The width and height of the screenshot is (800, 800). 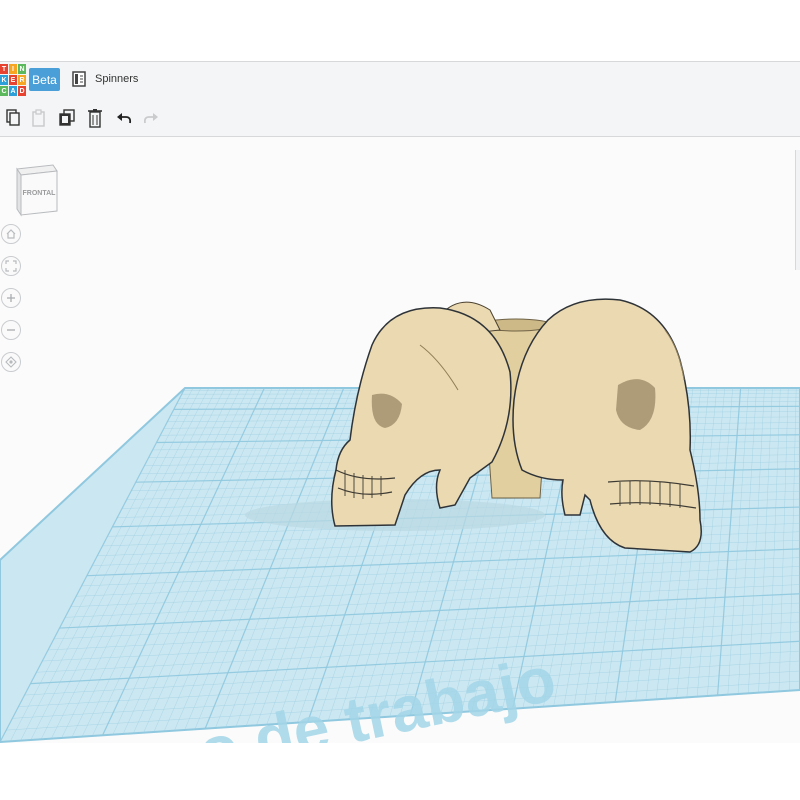 I want to click on logo-letter: E, so click(x=13, y=80).